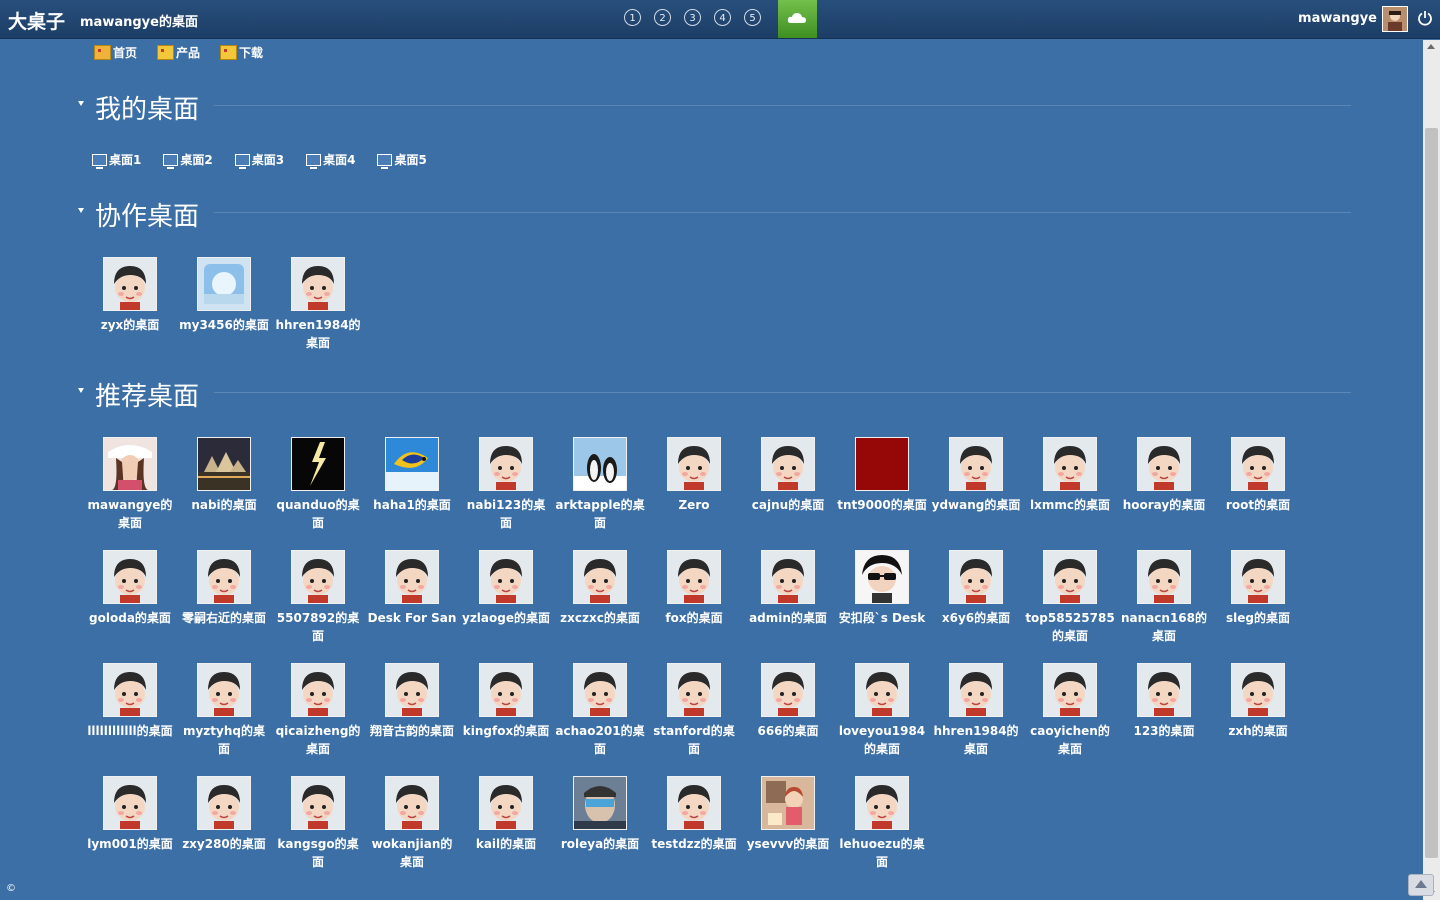 The width and height of the screenshot is (1440, 900). I want to click on desk-tile: lxmmc的桌面, so click(1070, 475).